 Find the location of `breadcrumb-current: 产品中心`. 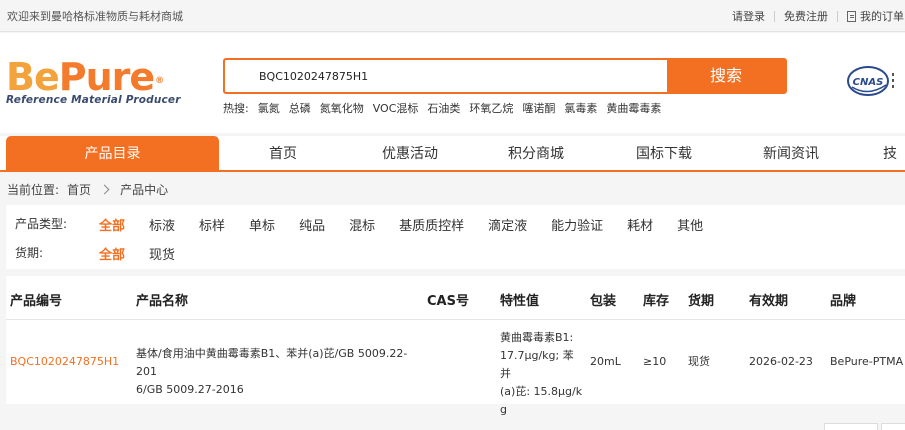

breadcrumb-current: 产品中心 is located at coordinates (144, 190).